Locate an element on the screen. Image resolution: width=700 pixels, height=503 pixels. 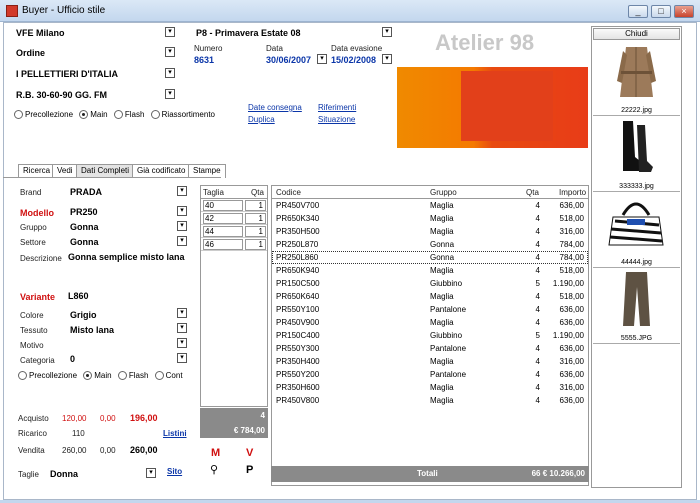
motif-dropdown: ▾ is located at coordinates (182, 343).